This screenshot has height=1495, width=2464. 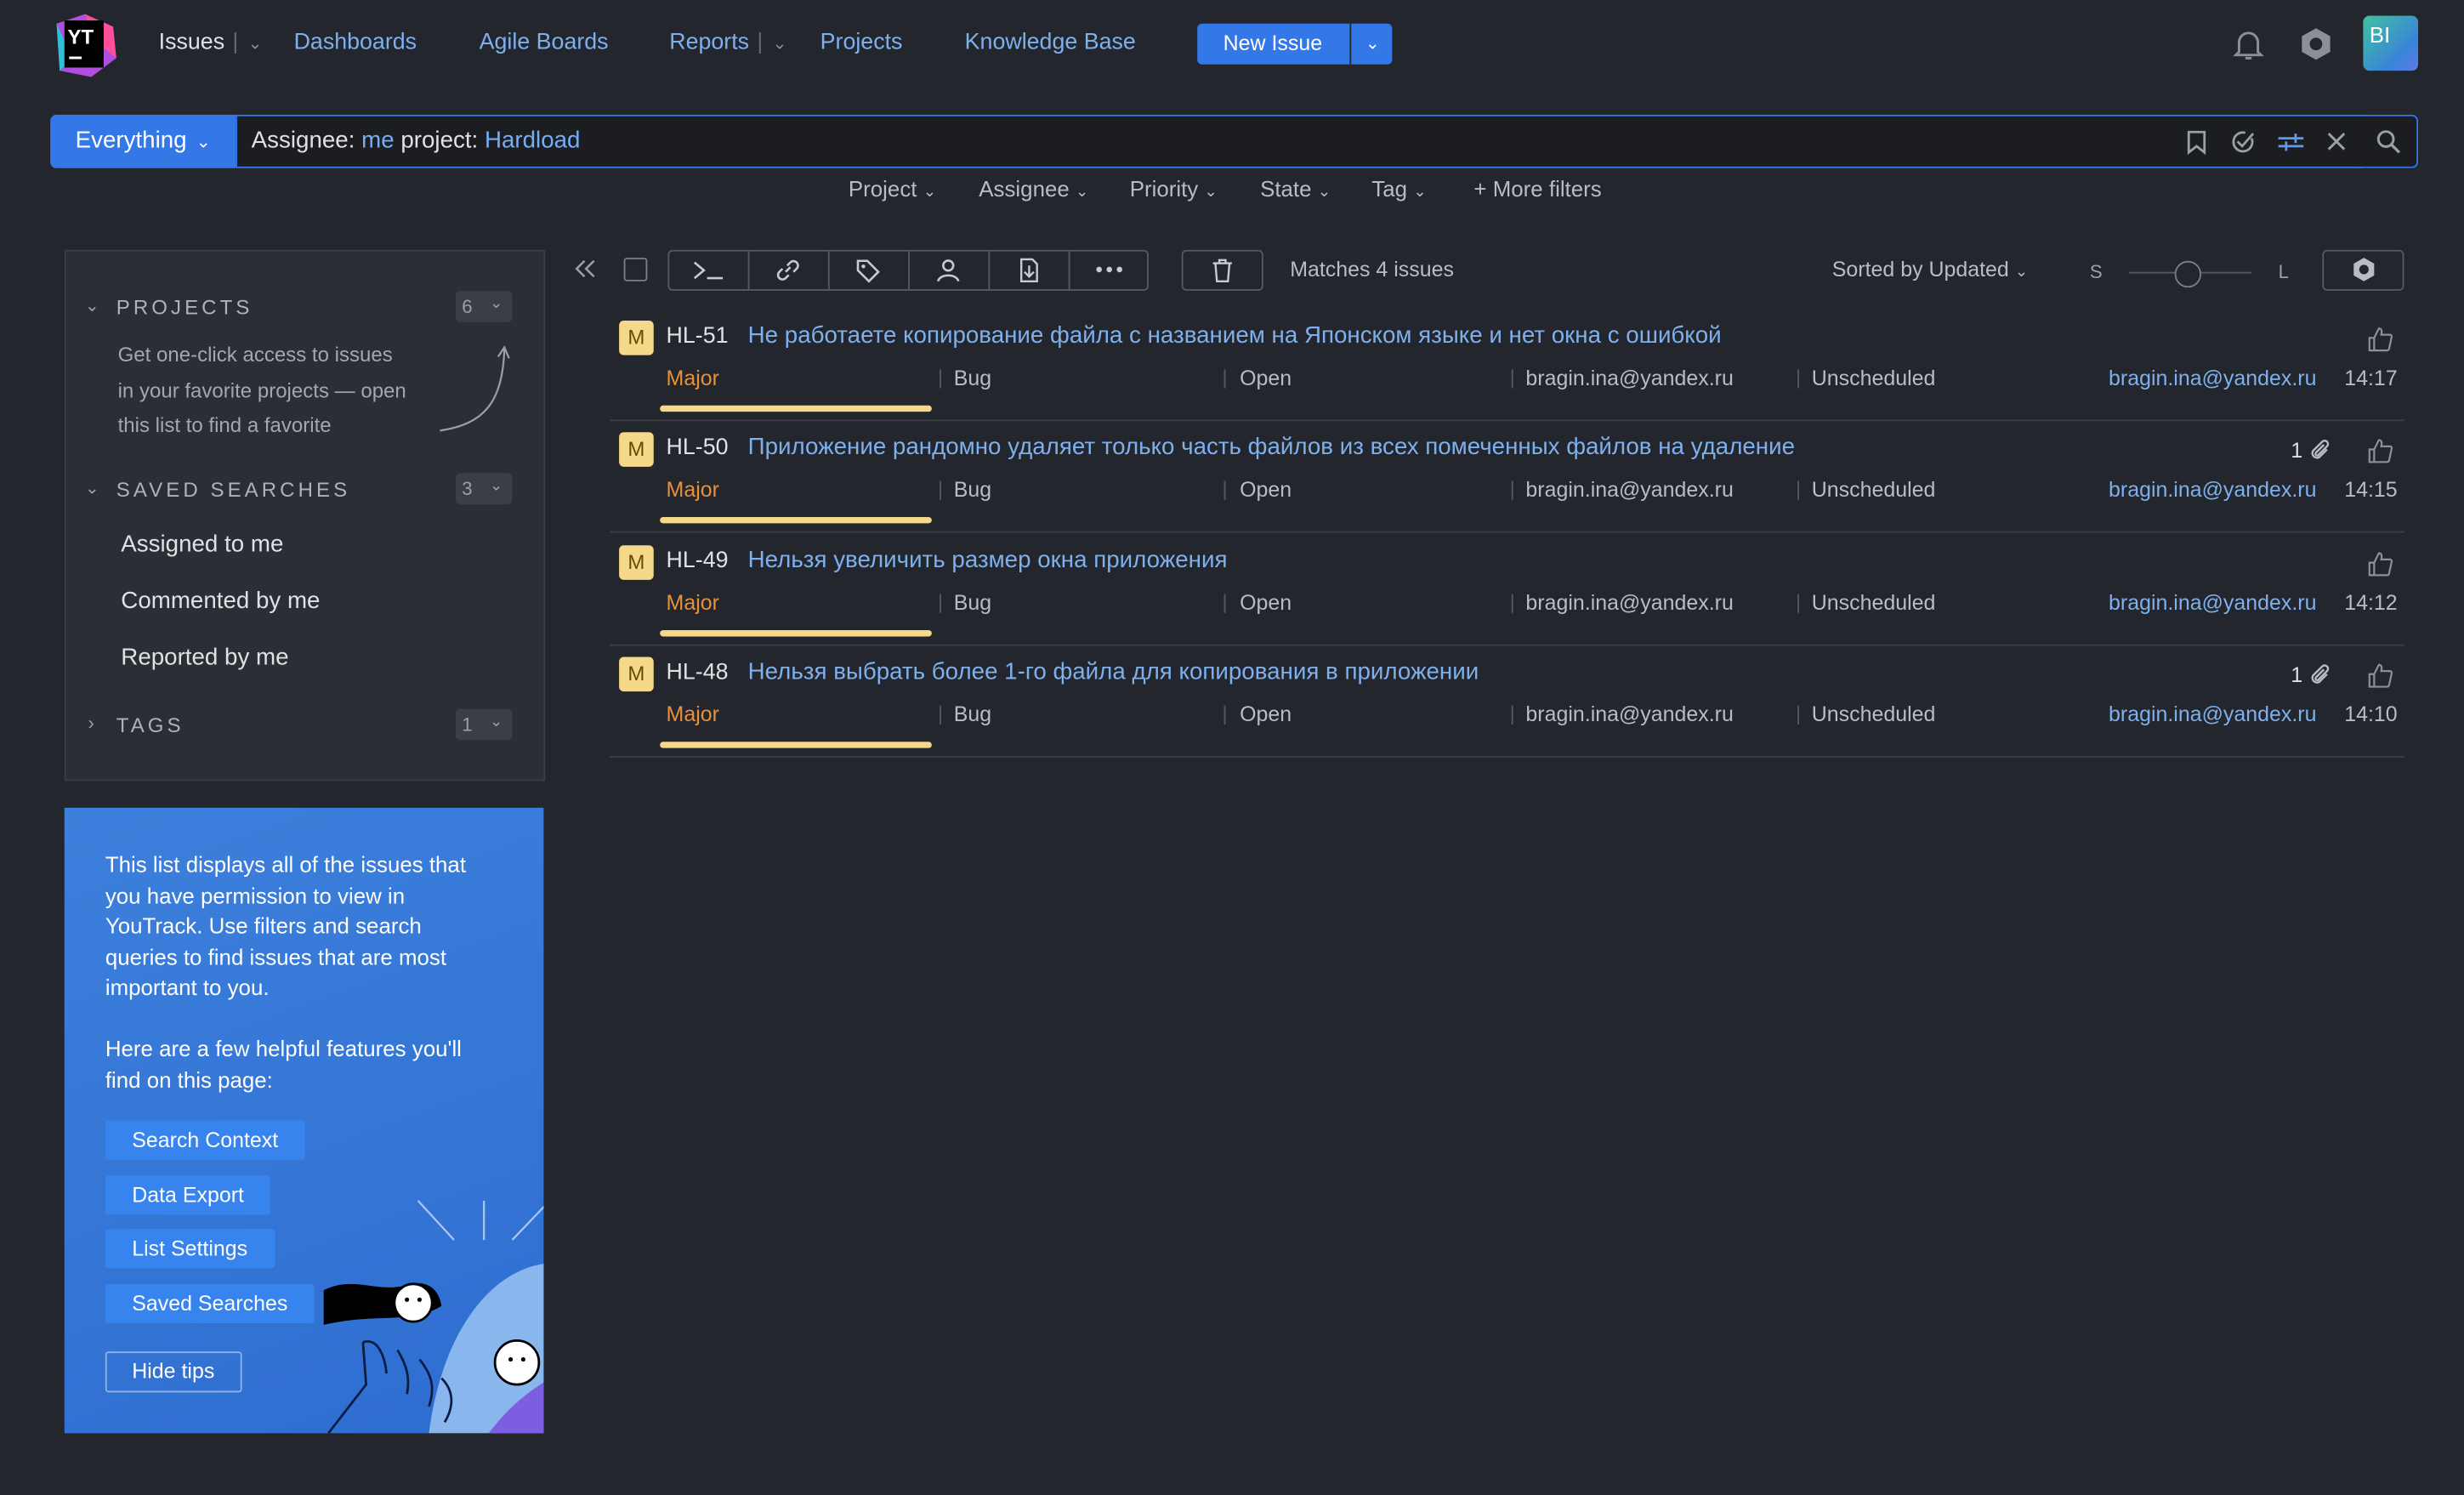 I want to click on apply-command-icon, so click(x=2242, y=142).